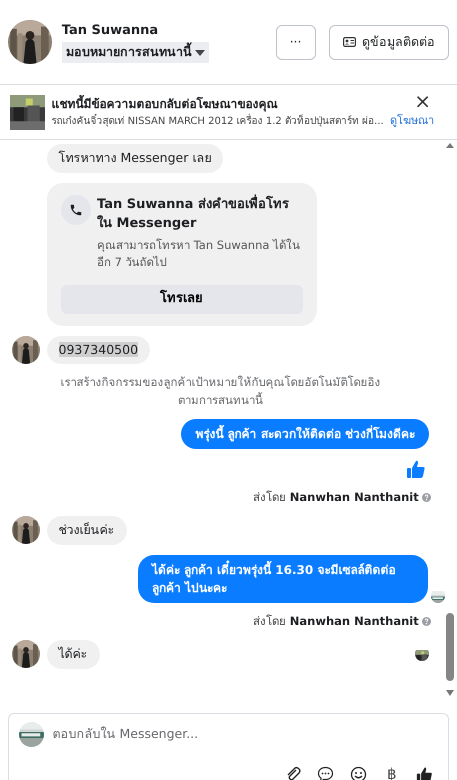  Describe the element at coordinates (110, 31) in the screenshot. I see `contact-name: Tan Suwanna` at that location.